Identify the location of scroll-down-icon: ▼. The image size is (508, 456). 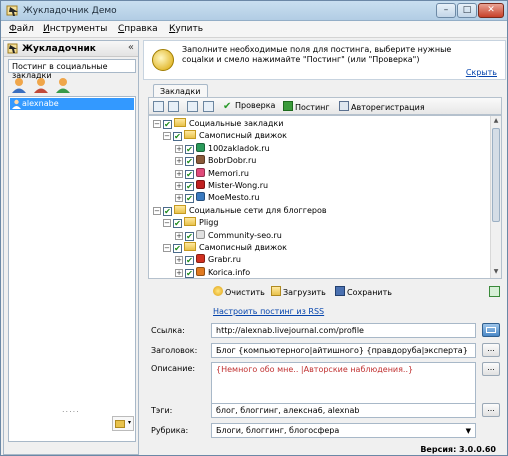
(496, 272).